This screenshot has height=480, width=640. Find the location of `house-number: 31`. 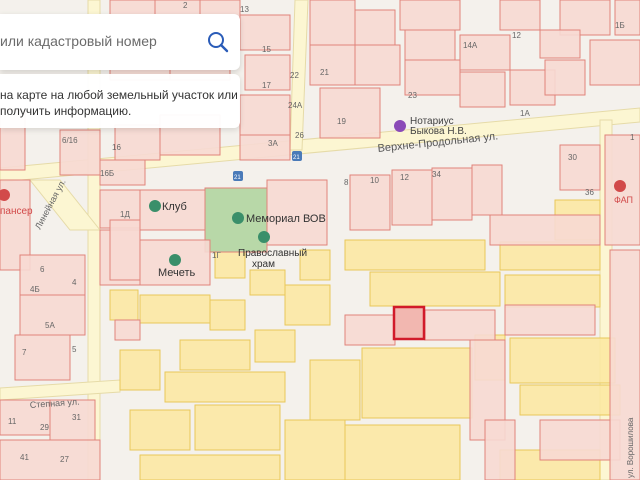

house-number: 31 is located at coordinates (76, 417).